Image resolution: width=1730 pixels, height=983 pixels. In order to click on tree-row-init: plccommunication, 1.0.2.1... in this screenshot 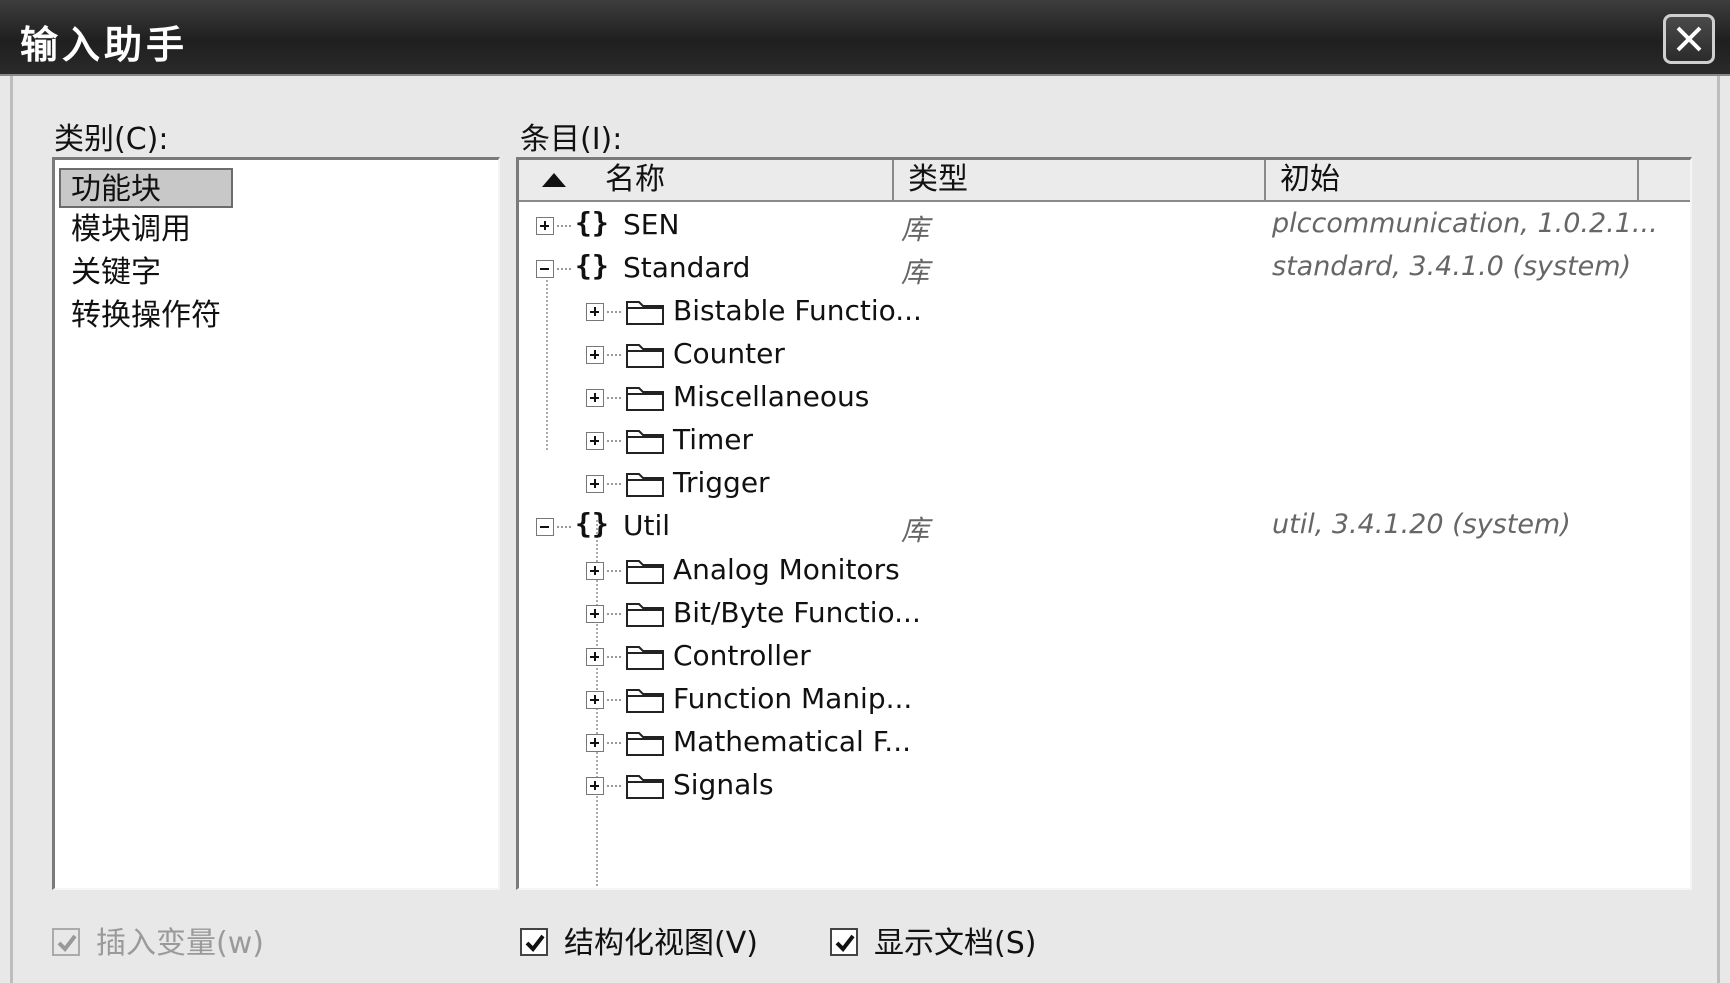, I will do `click(1465, 223)`.